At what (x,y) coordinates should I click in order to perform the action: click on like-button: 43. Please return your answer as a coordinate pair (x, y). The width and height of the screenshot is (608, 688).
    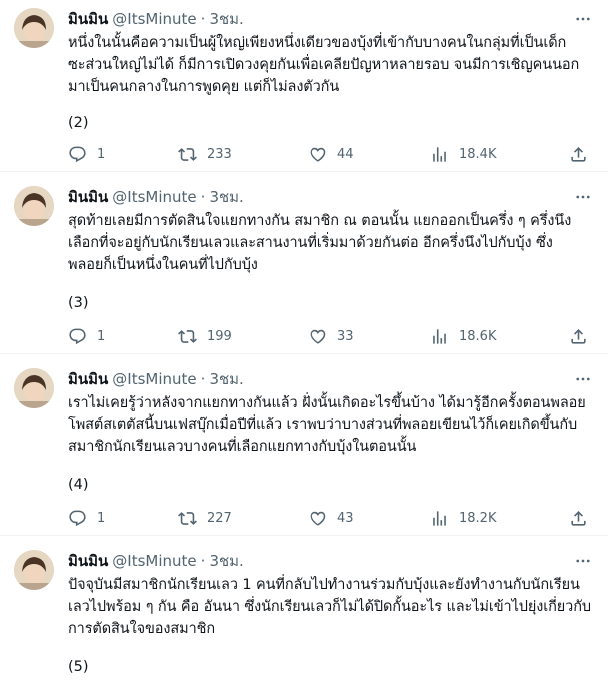
    Looking at the image, I should click on (331, 518).